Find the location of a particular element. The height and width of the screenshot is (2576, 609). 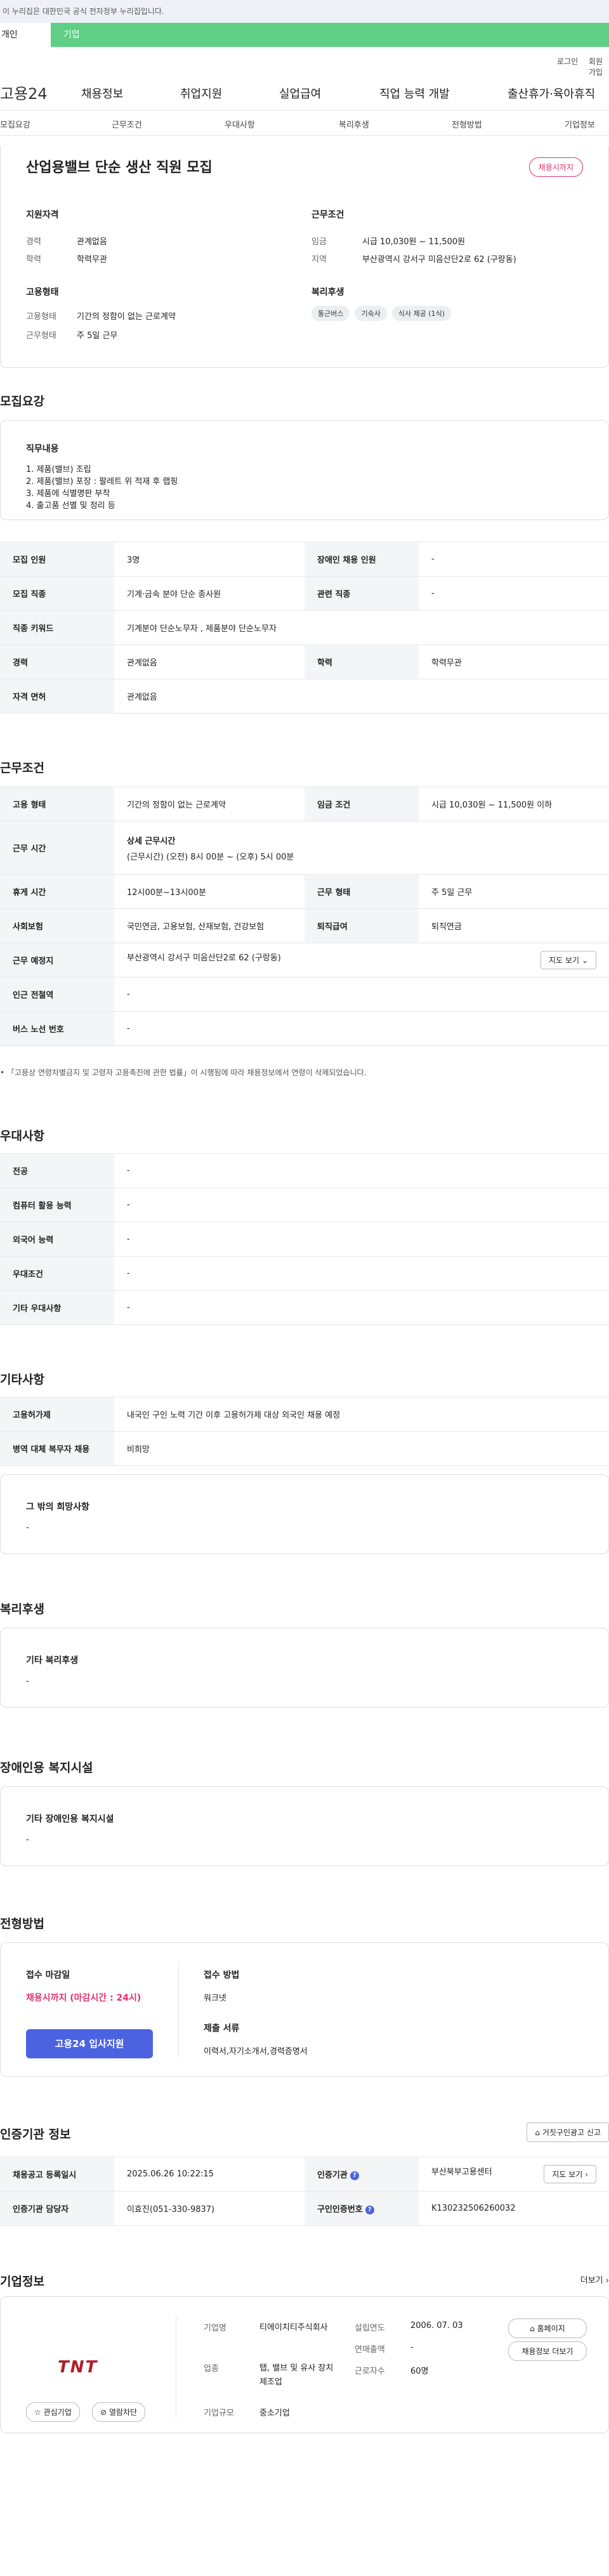

table-row: 버스 노선 번호 - is located at coordinates (304, 1028).